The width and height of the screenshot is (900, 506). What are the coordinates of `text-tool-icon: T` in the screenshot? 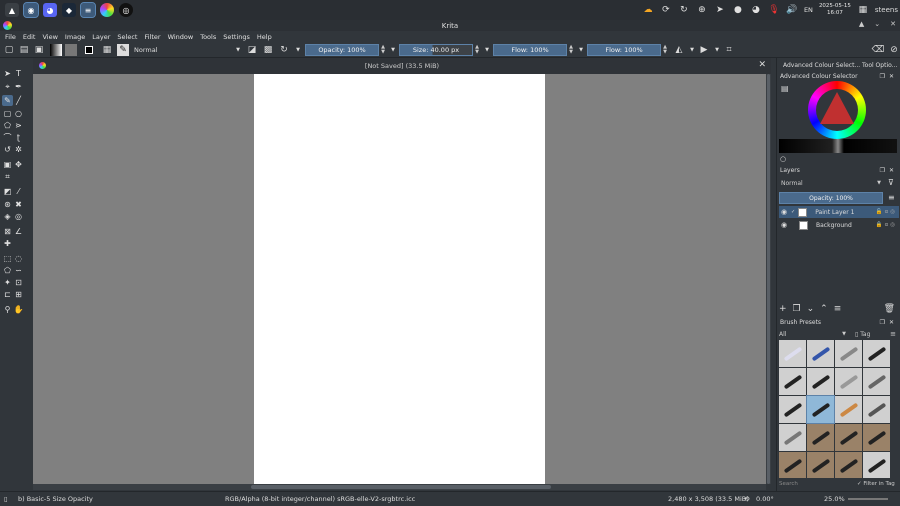 It's located at (18, 73).